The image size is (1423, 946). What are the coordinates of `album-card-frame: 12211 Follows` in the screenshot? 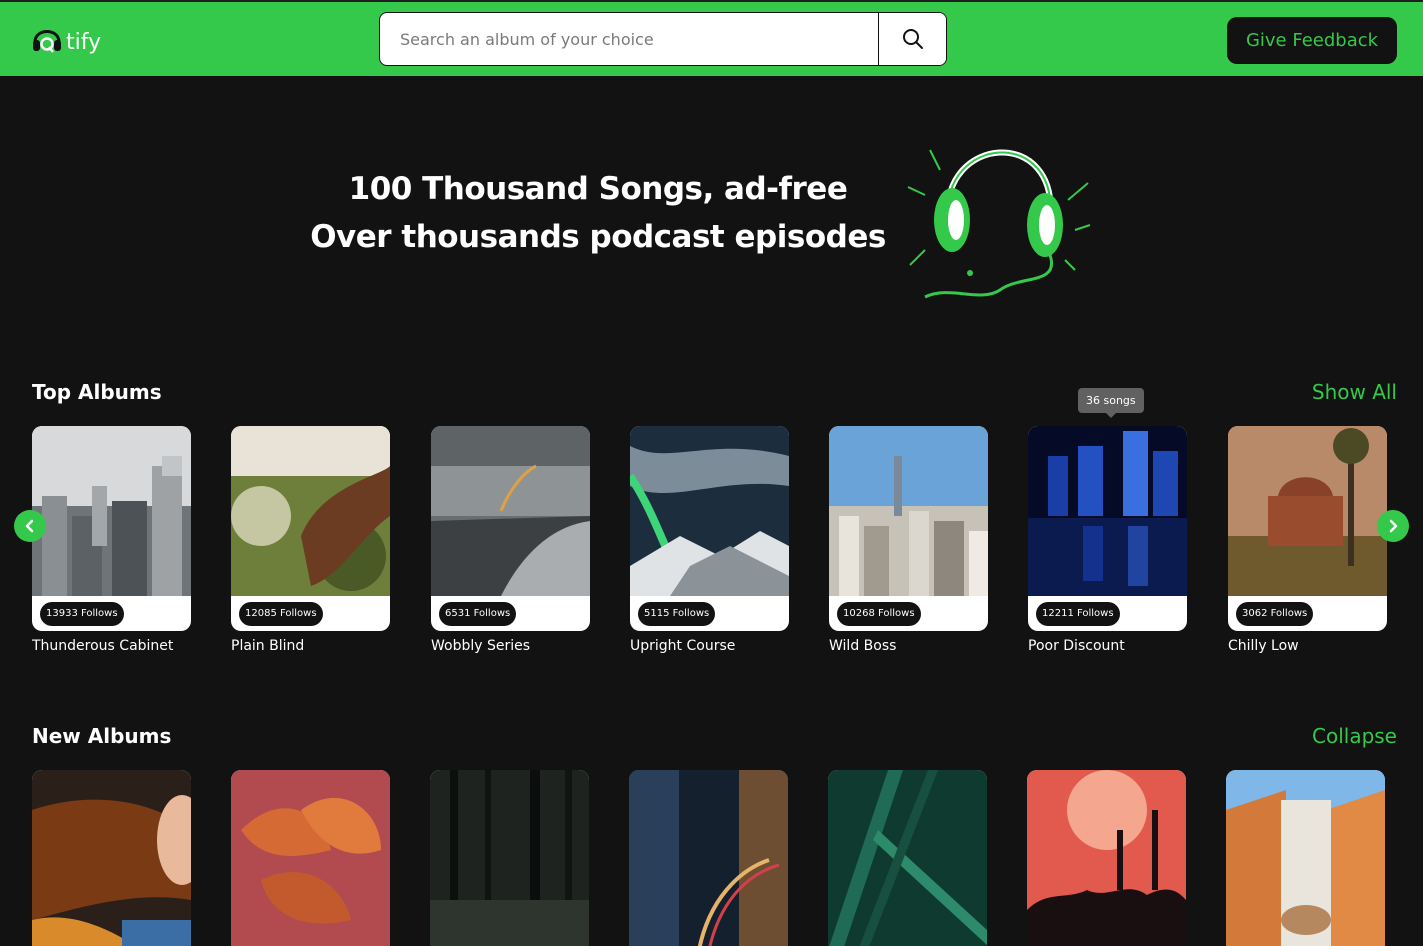 It's located at (1107, 528).